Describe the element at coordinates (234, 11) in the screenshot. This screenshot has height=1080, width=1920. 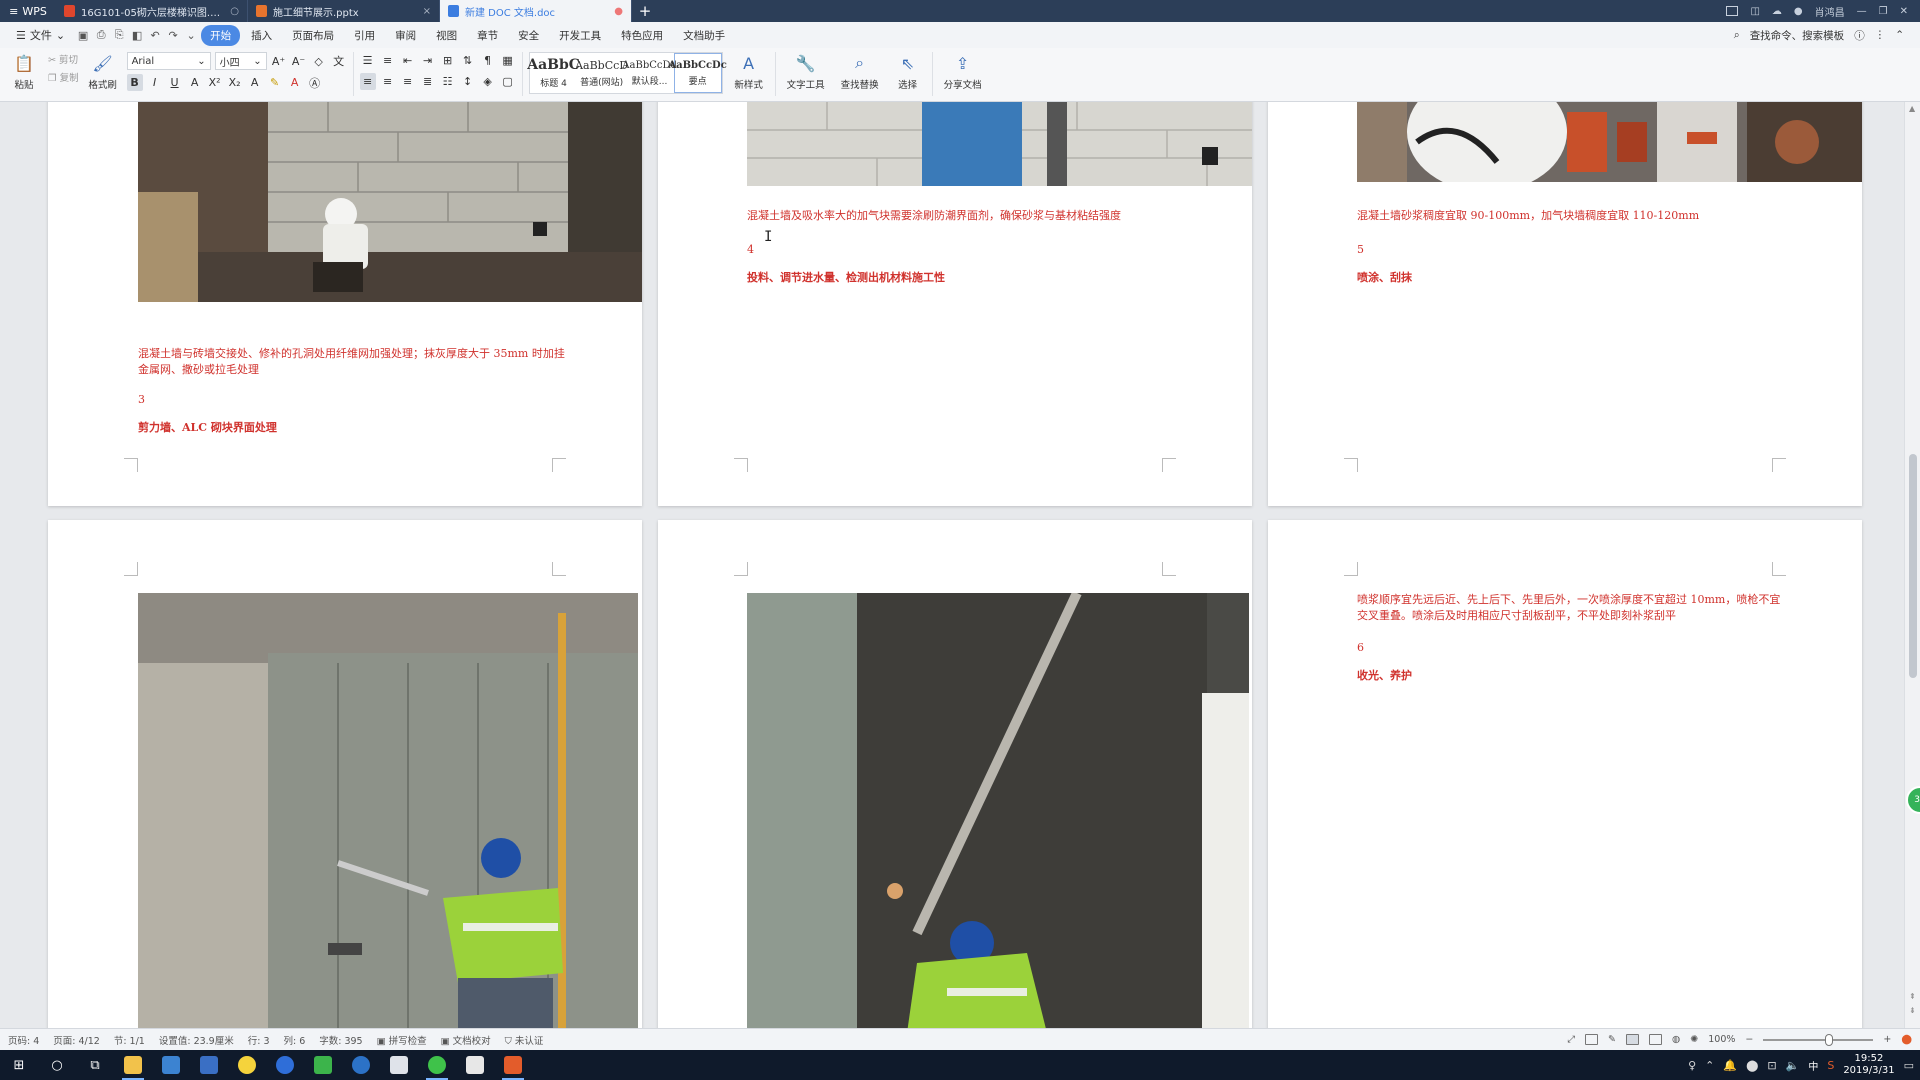
I see `close-tab-icon: ○` at that location.